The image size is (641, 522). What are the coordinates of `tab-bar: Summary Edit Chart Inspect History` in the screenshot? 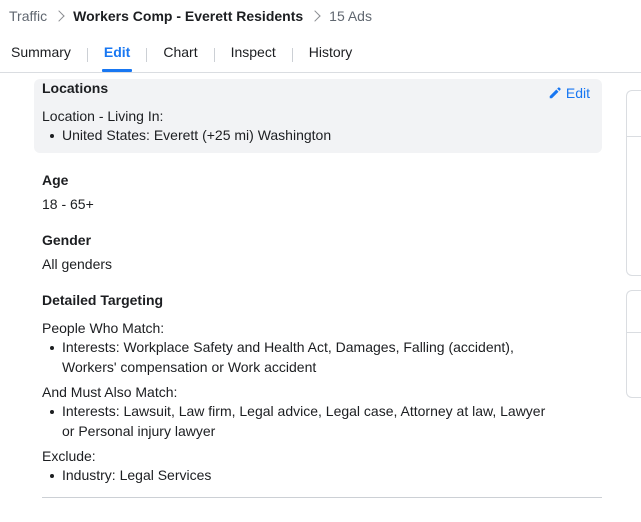 It's located at (320, 54).